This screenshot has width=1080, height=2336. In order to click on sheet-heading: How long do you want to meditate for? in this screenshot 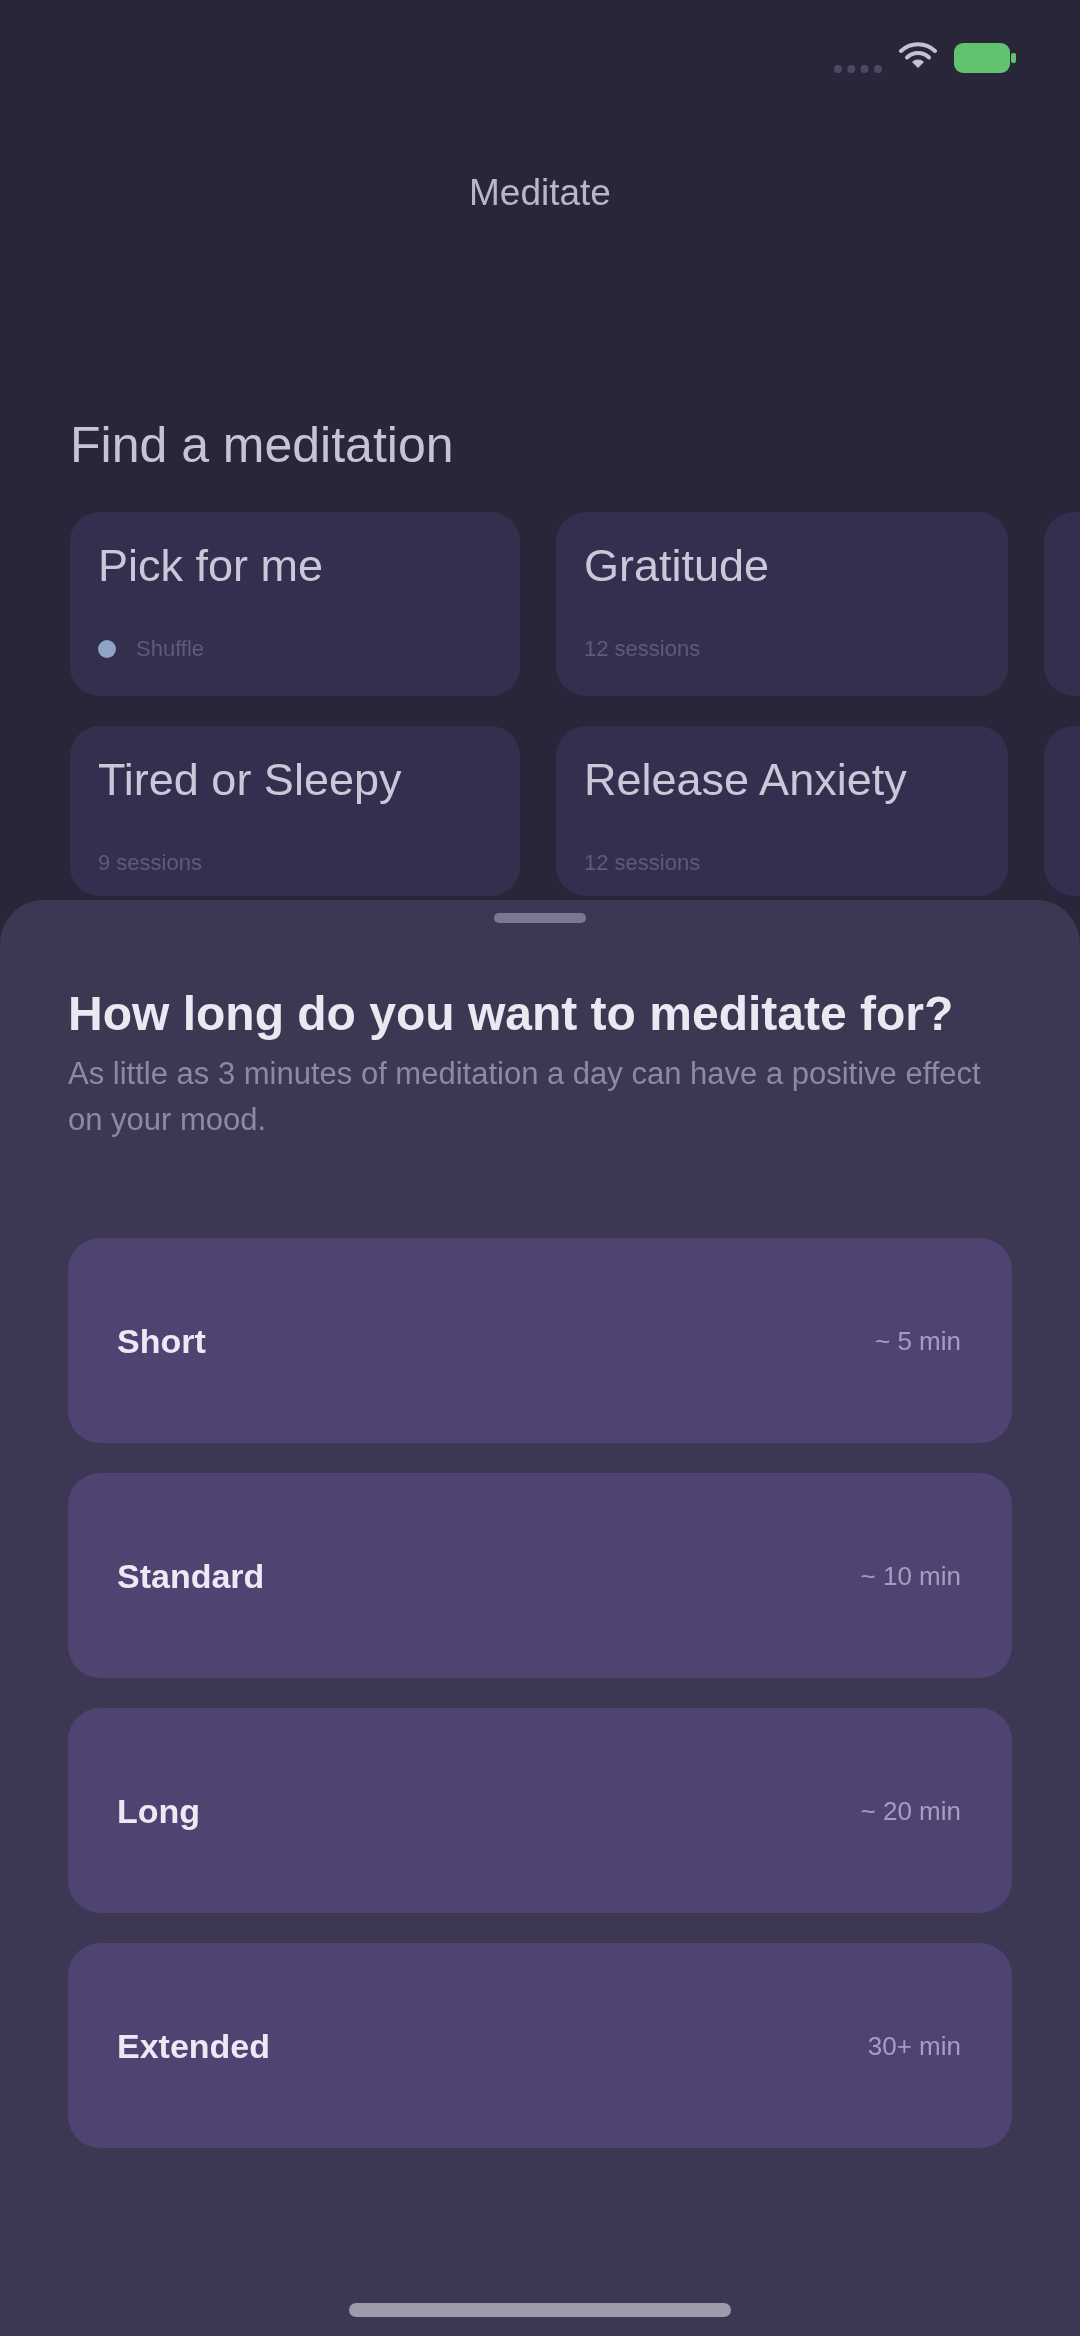, I will do `click(511, 1014)`.